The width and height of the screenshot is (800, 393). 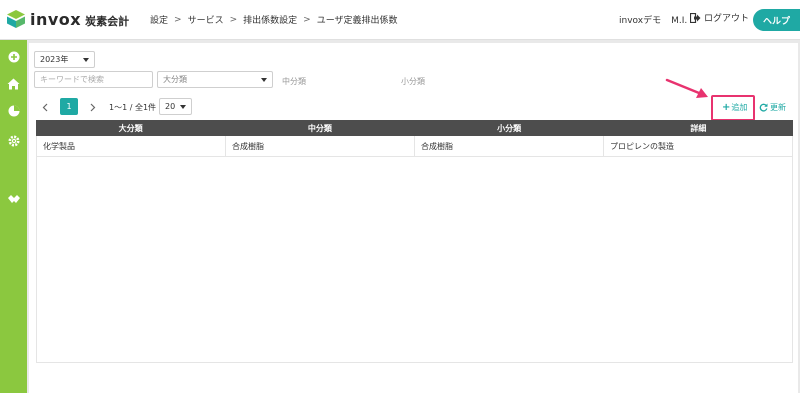 What do you see at coordinates (695, 17) in the screenshot?
I see `logout-icon` at bounding box center [695, 17].